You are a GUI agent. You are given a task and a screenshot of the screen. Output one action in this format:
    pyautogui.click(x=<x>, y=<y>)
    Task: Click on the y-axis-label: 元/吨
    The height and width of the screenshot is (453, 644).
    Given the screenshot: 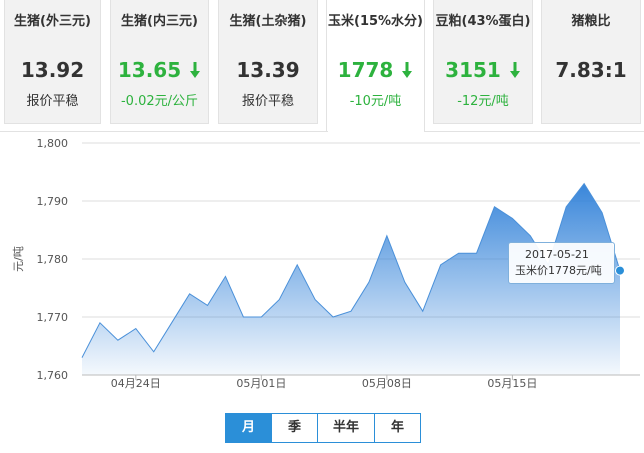 What is the action you would take?
    pyautogui.click(x=18, y=259)
    